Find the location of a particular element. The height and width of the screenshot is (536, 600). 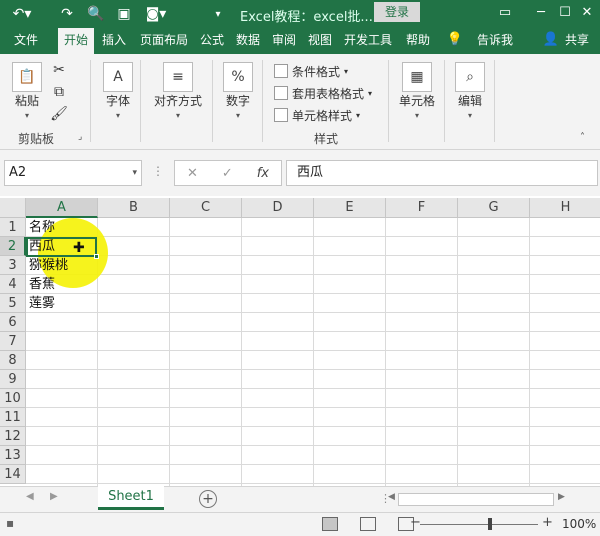

font-dropdown-icon: ▾ is located at coordinates (117, 115).